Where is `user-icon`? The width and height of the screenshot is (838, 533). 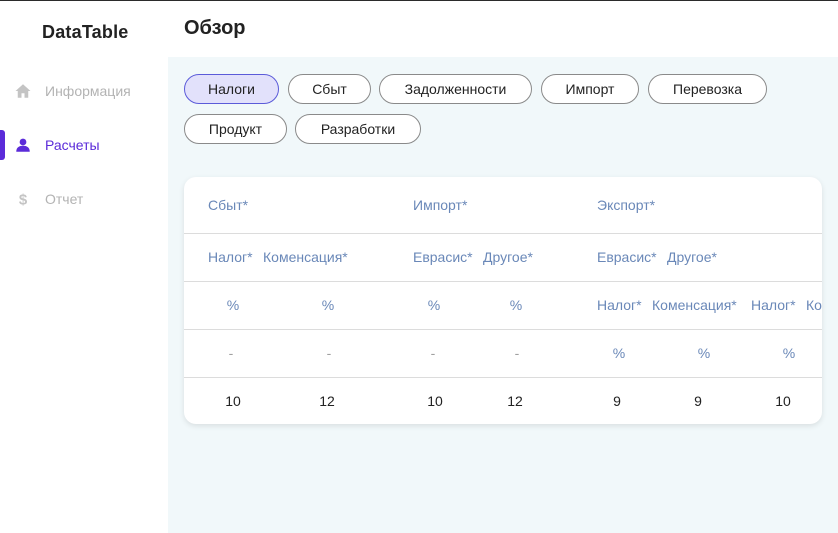 user-icon is located at coordinates (23, 145).